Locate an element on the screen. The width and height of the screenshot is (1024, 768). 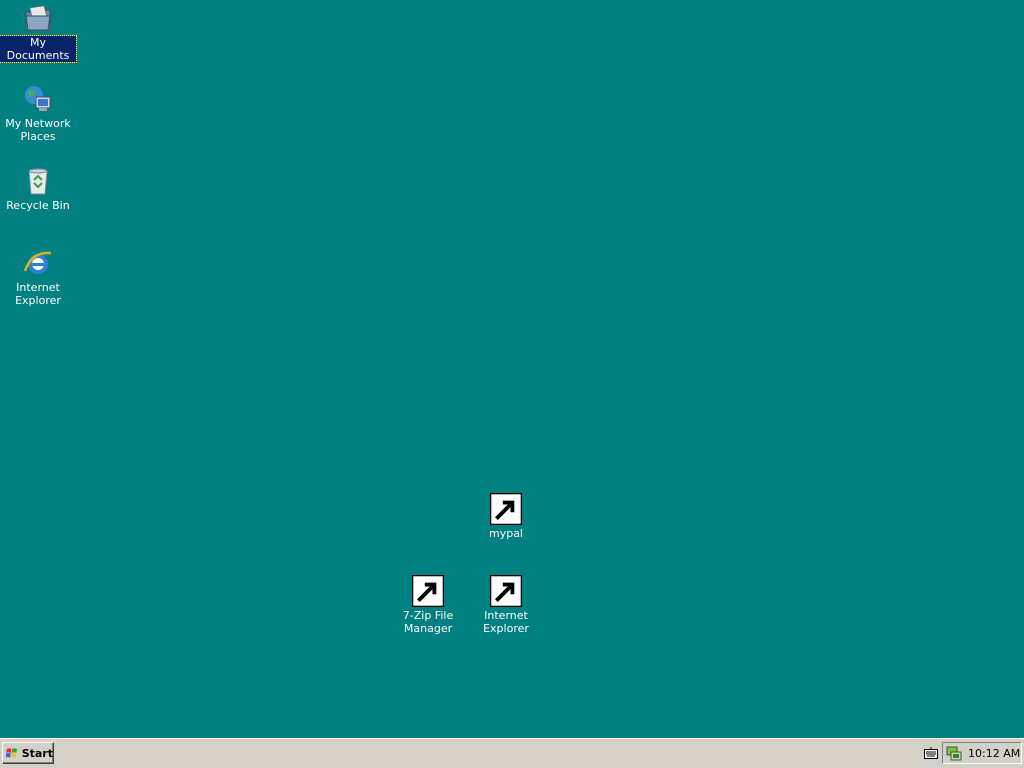
desktop-icon-internet-explorer-shortcut: Internet Explorer is located at coordinates (506, 605).